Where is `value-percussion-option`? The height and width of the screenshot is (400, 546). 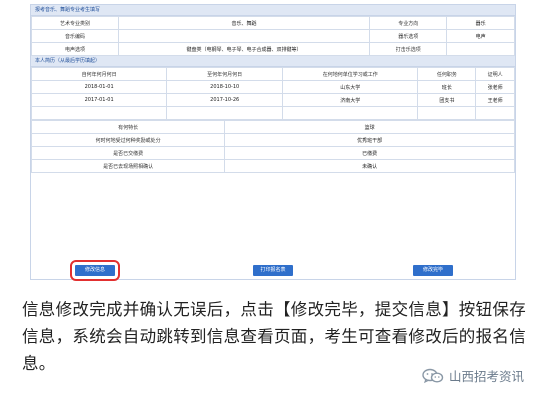
value-percussion-option is located at coordinates (480, 49).